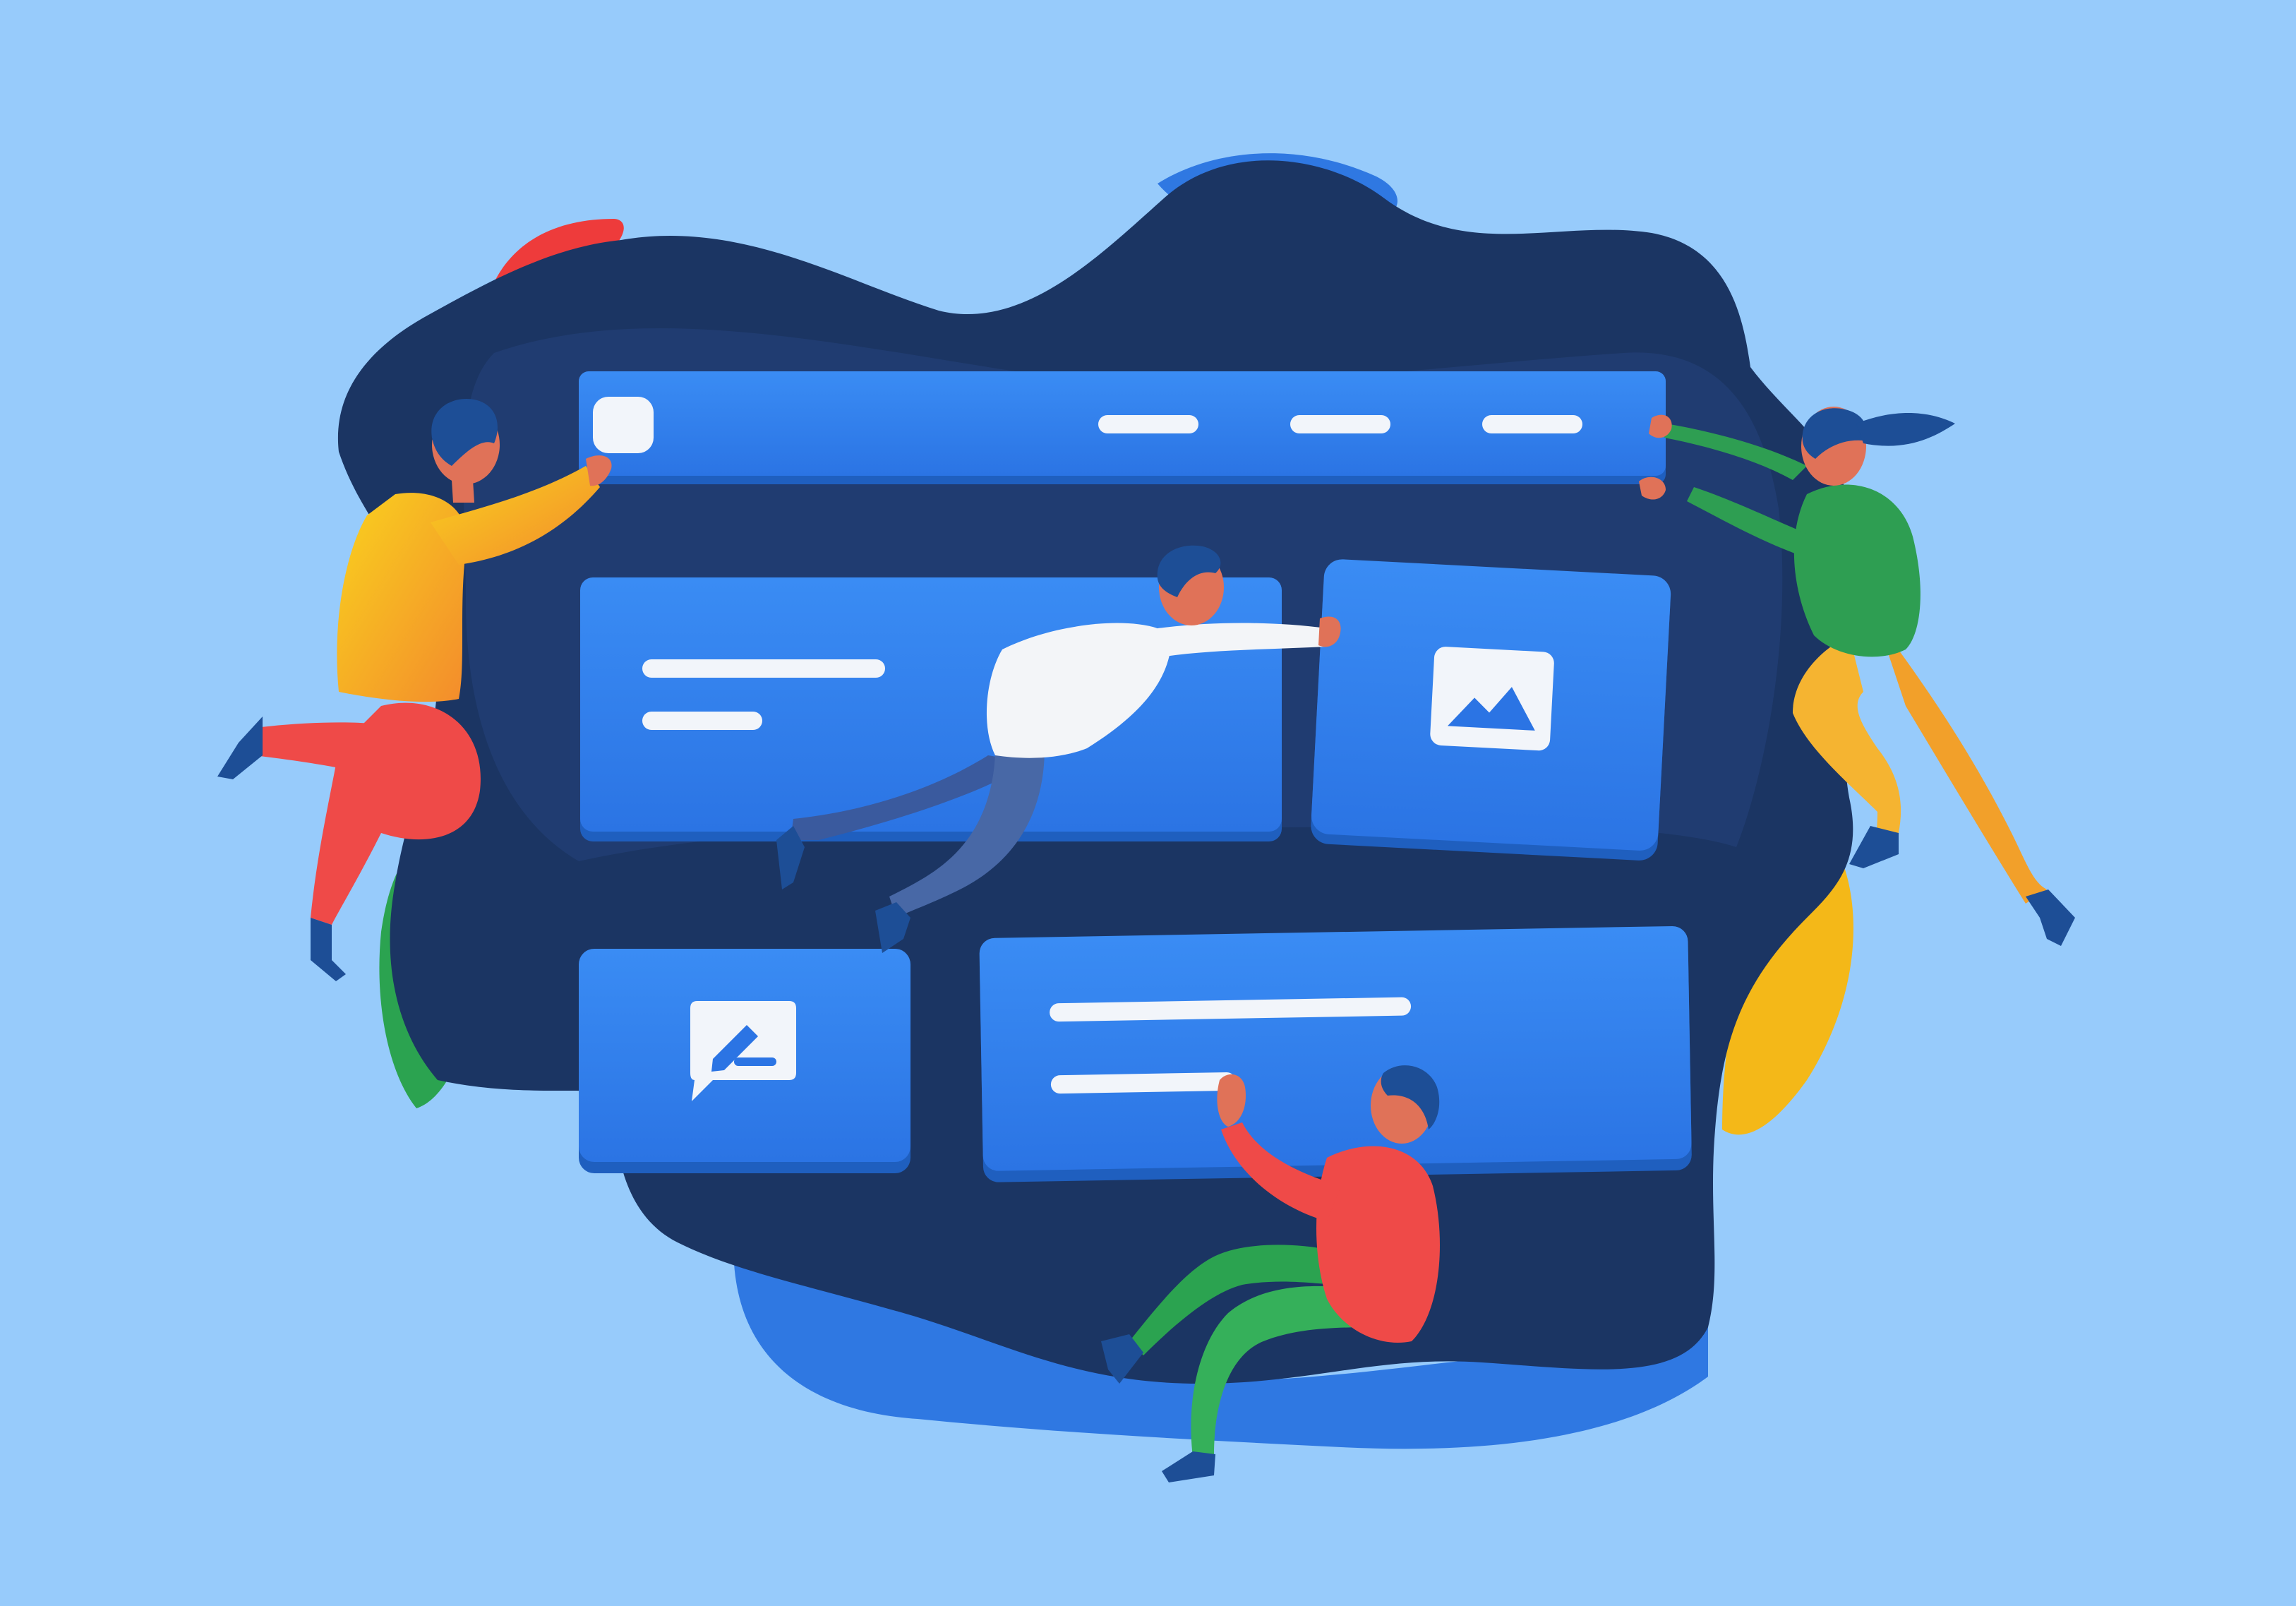 The height and width of the screenshot is (1606, 2296). Describe the element at coordinates (702, 721) in the screenshot. I see `text-line-short` at that location.